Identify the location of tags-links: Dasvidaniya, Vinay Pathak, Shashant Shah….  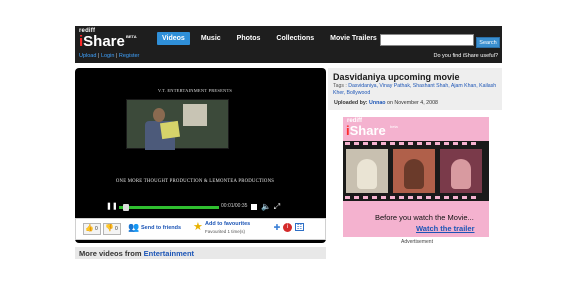
(414, 89).